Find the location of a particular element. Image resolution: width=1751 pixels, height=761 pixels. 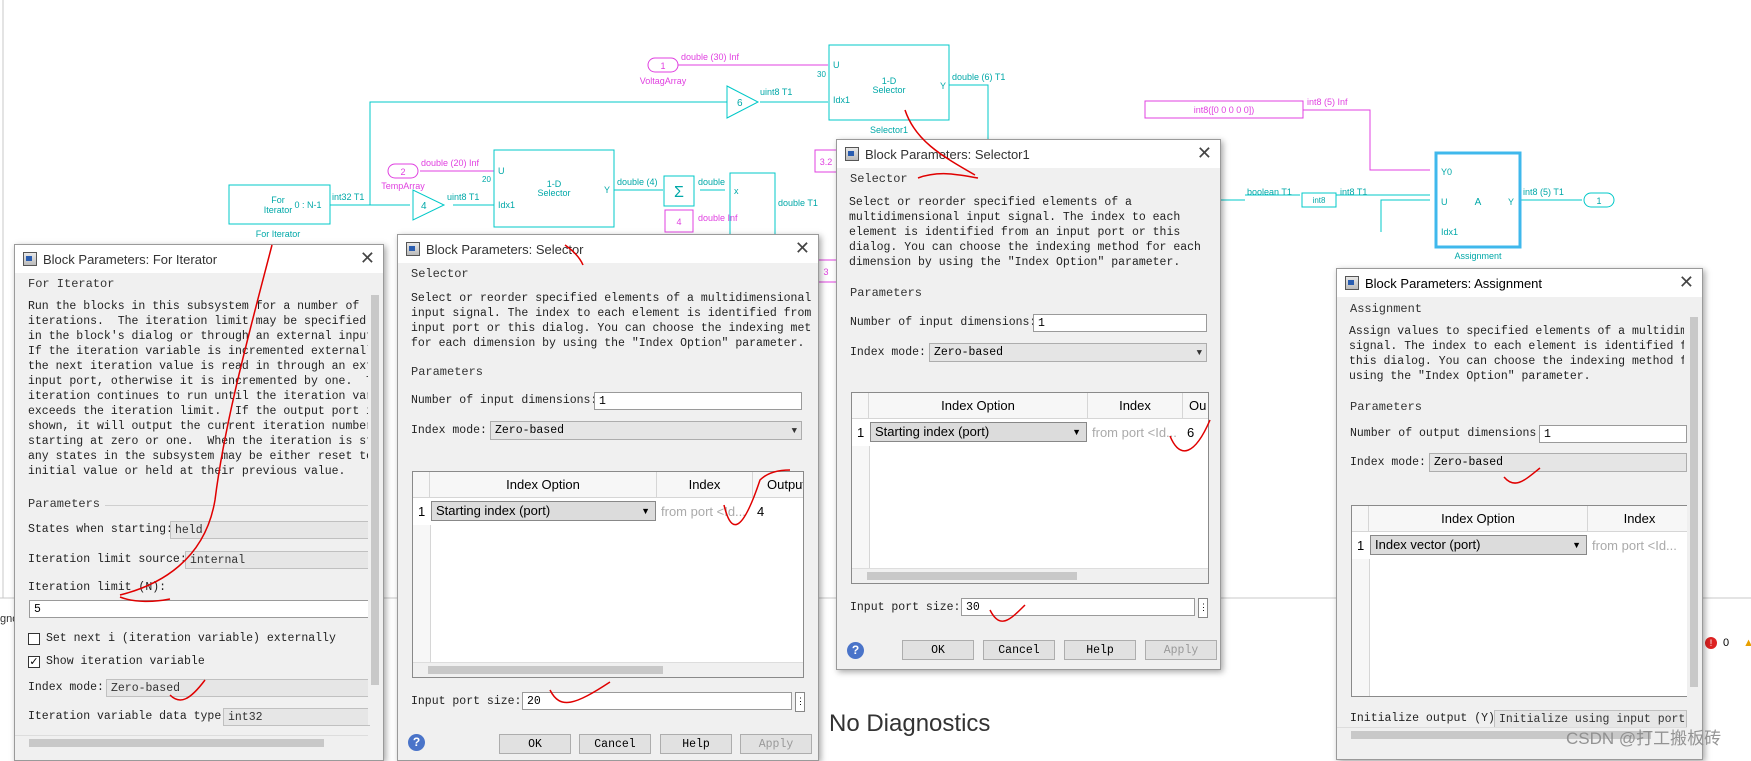

show-var-checkbox: ✓ is located at coordinates (34, 662).